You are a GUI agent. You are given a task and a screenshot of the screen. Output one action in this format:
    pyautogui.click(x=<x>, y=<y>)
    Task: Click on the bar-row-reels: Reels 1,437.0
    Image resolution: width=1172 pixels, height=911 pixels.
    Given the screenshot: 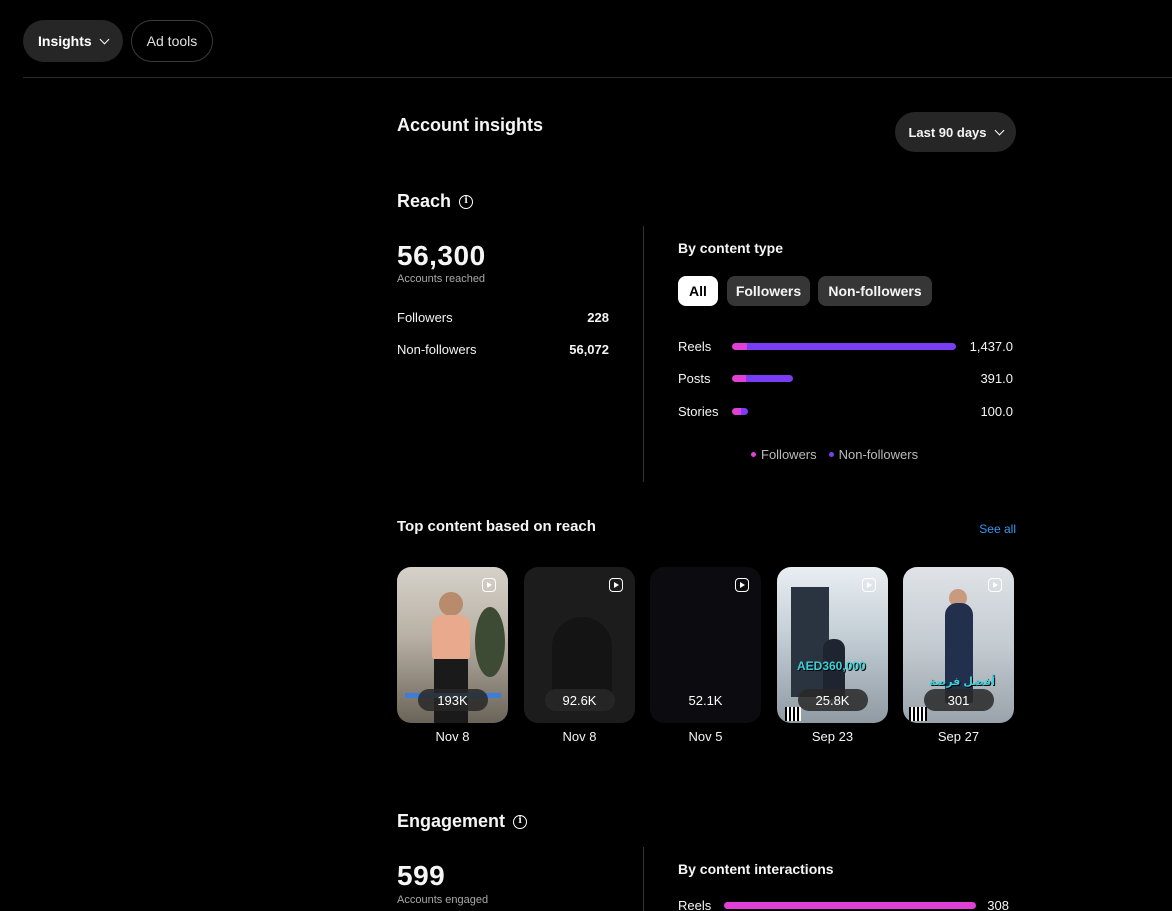 What is the action you would take?
    pyautogui.click(x=845, y=347)
    